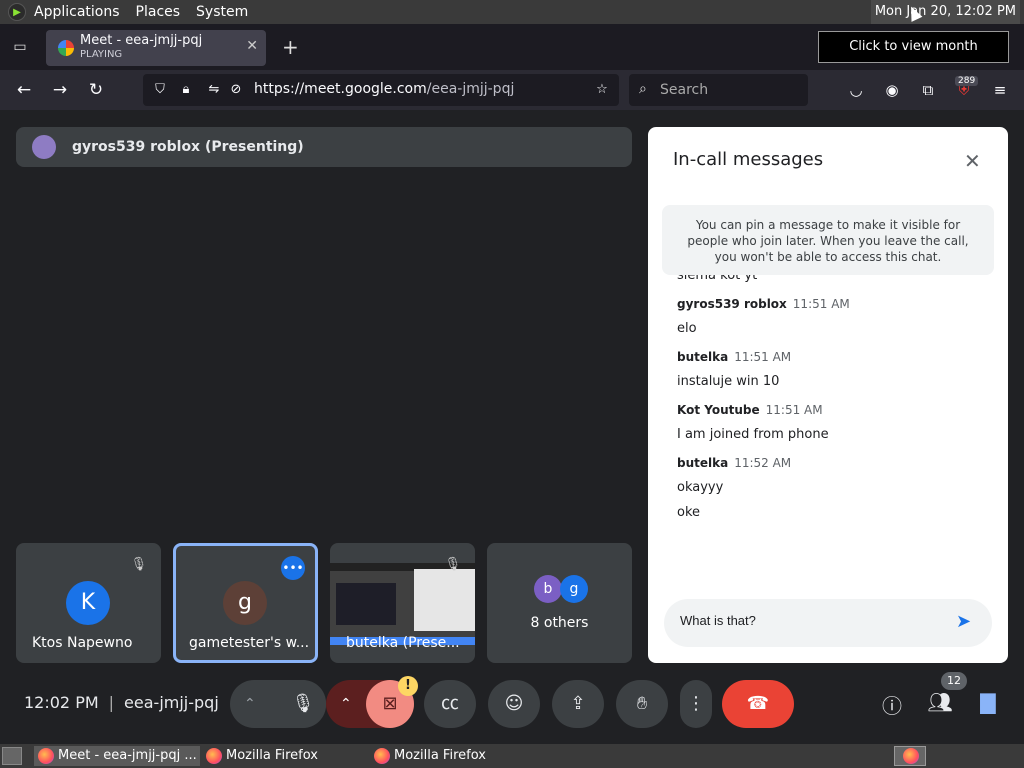 The image size is (1024, 768). What do you see at coordinates (222, 12) in the screenshot?
I see `system-menu: System` at bounding box center [222, 12].